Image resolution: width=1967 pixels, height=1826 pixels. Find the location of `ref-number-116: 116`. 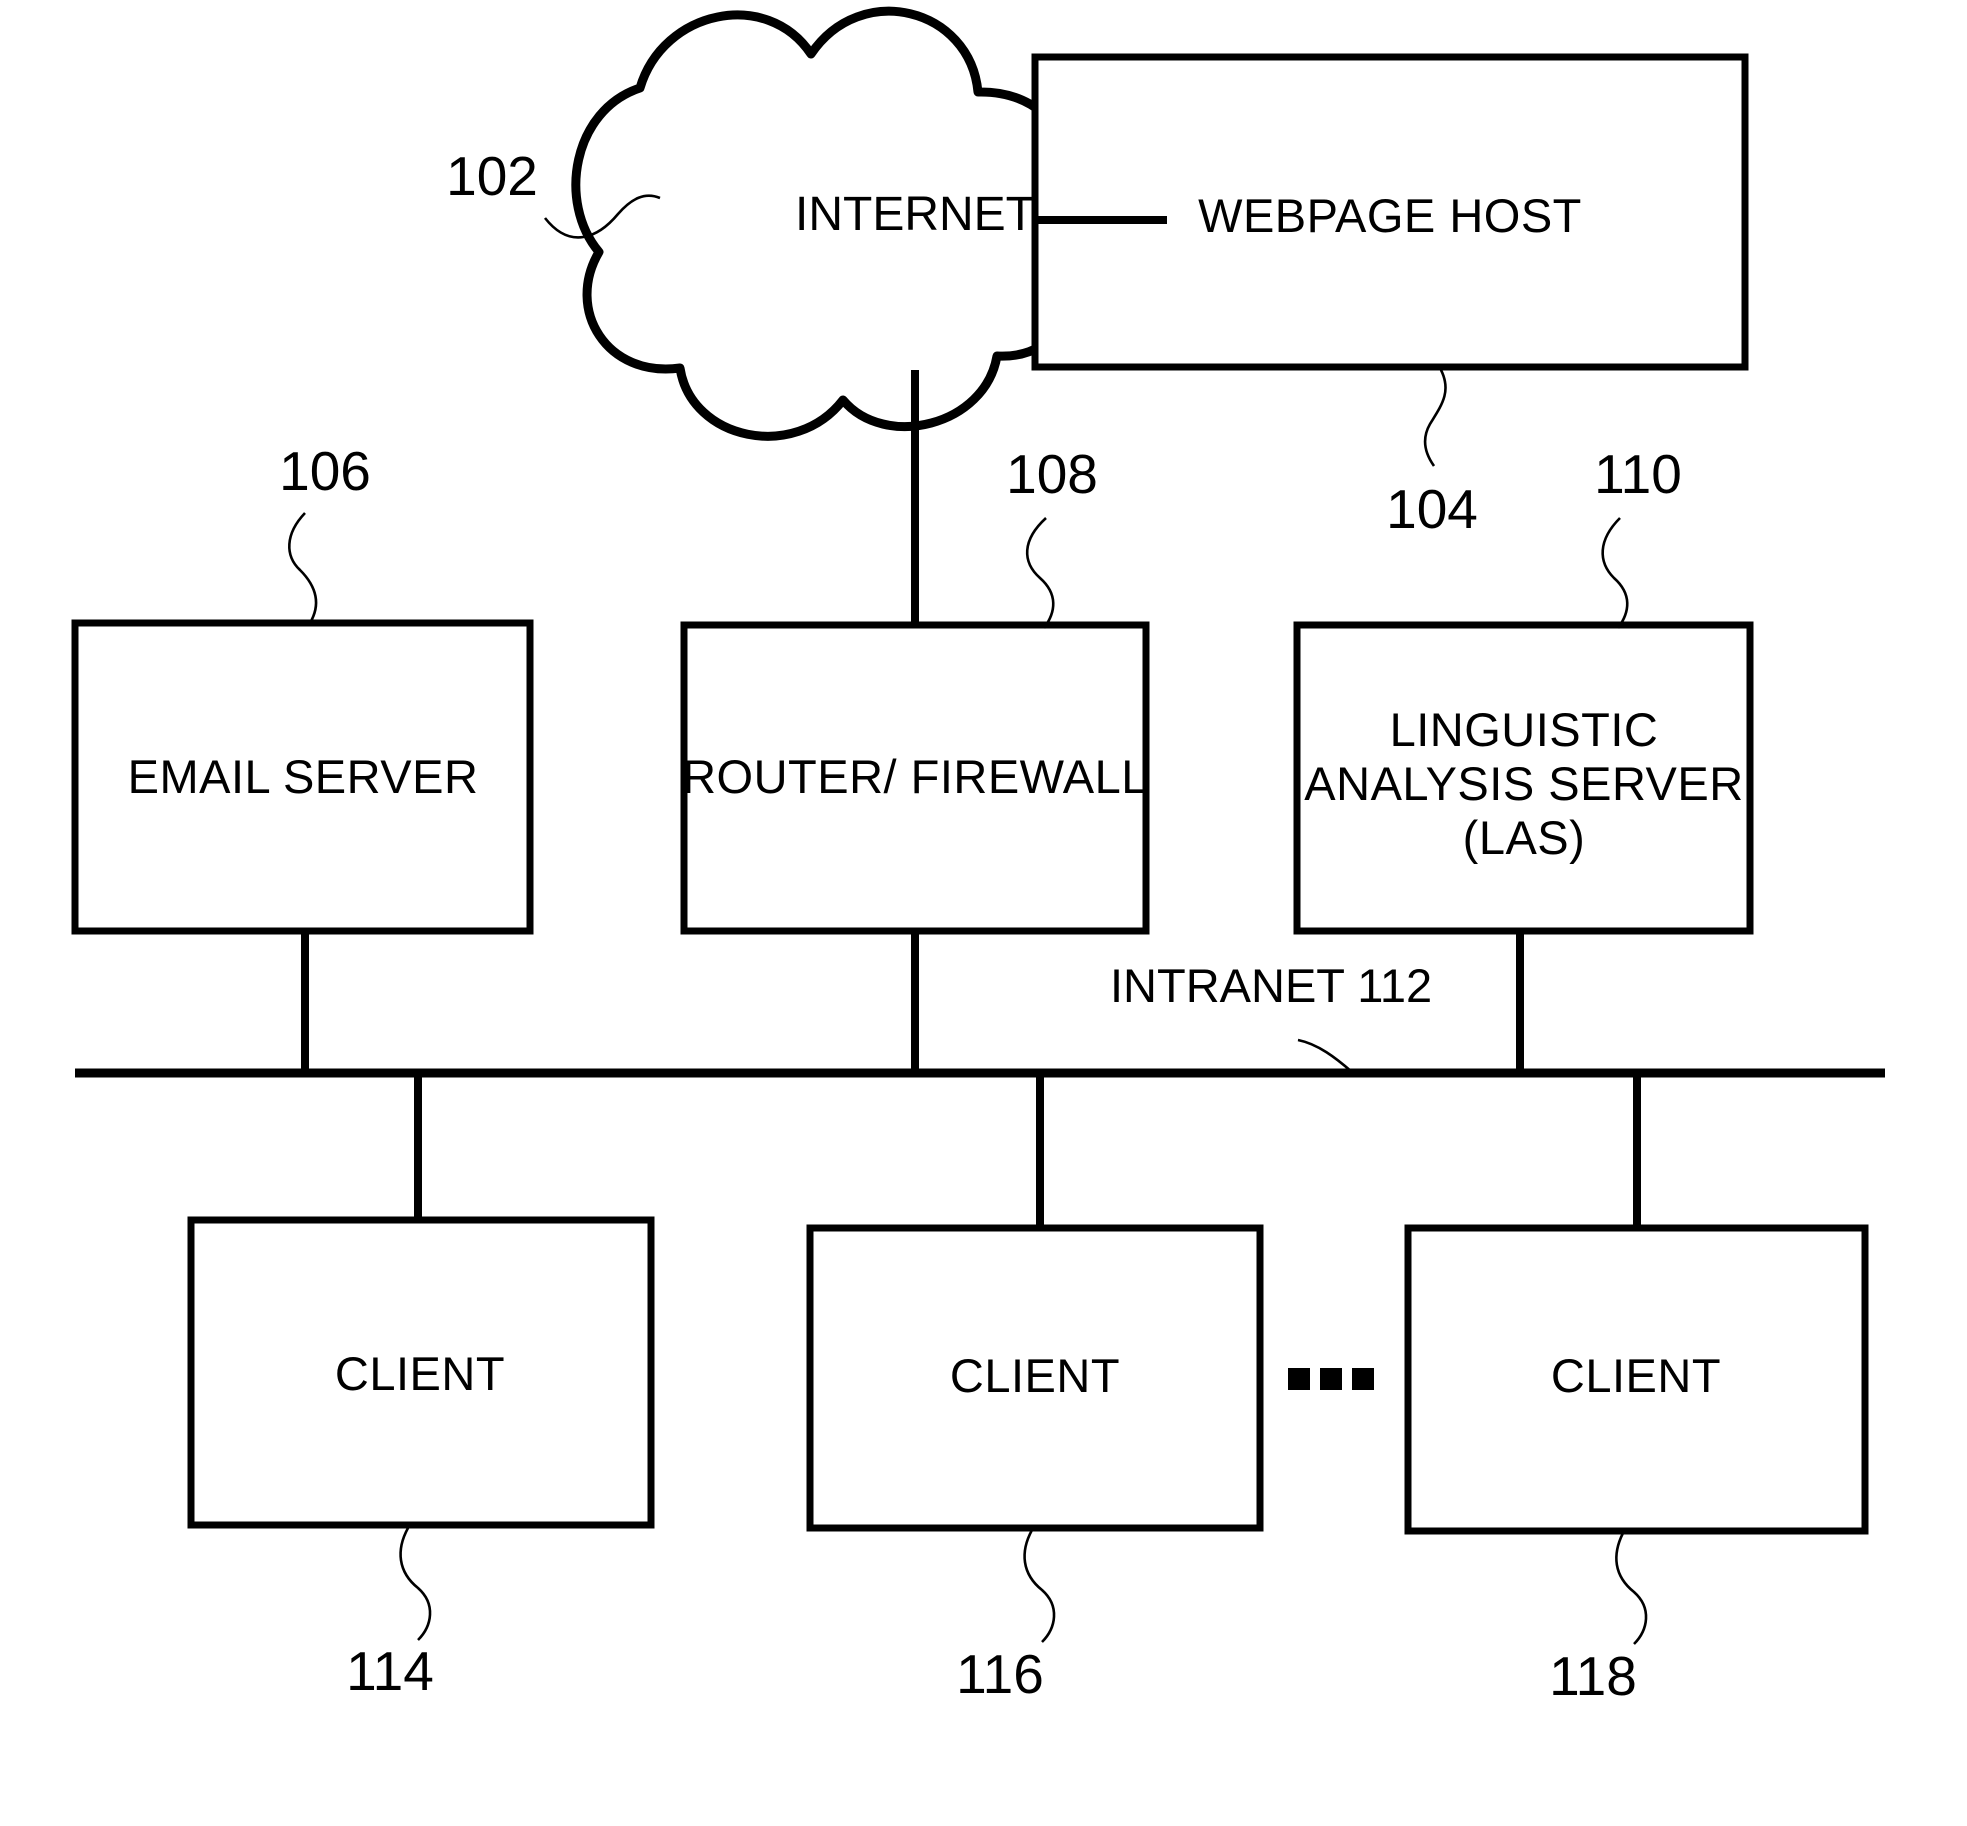

ref-number-116: 116 is located at coordinates (1000, 1674).